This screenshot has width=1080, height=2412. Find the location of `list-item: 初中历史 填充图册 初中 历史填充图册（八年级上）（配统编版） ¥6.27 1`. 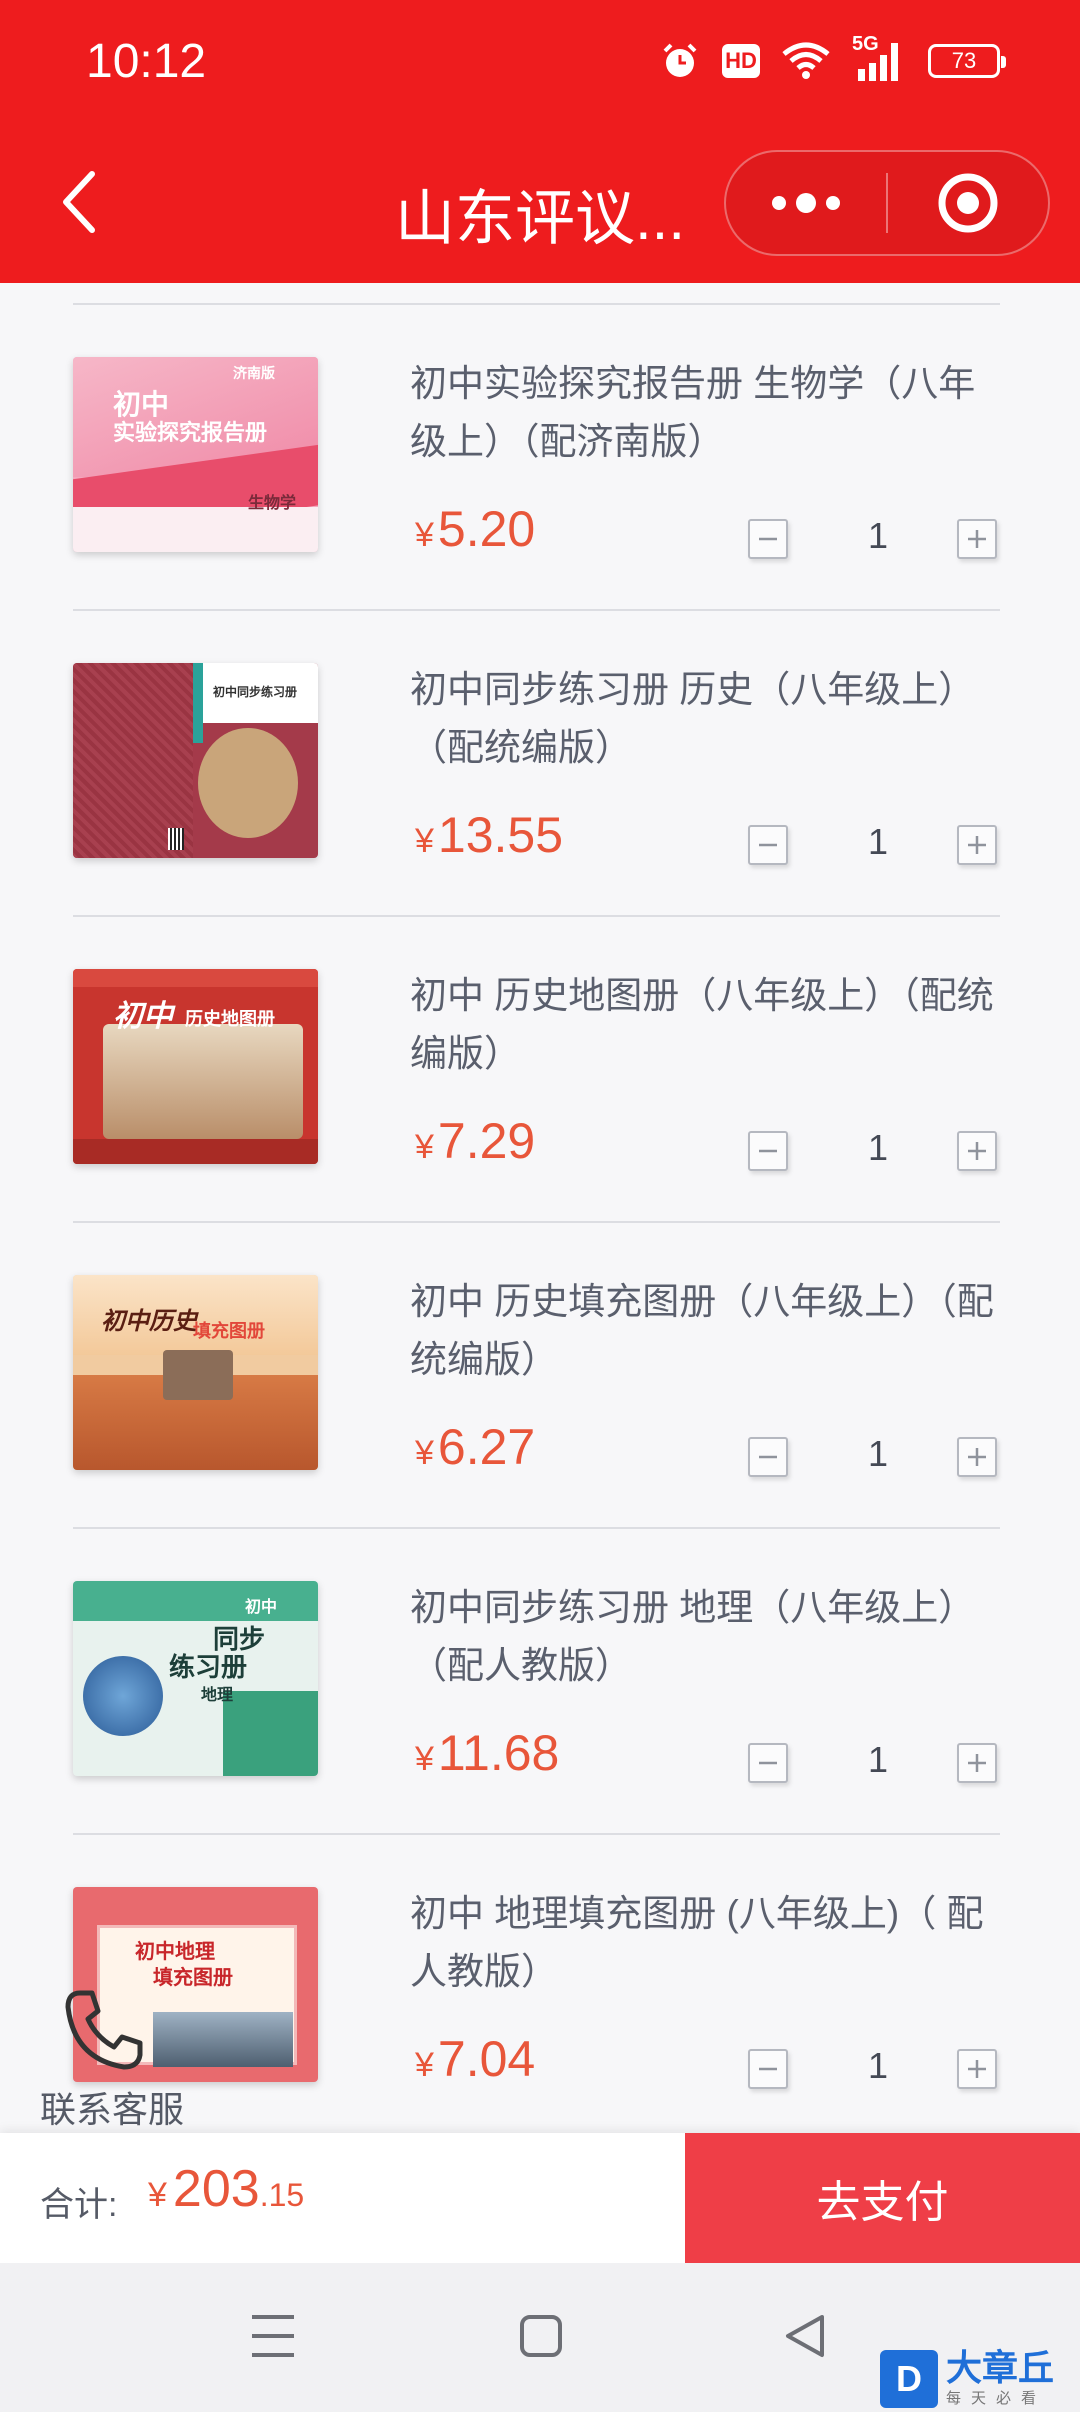

list-item: 初中历史 填充图册 初中 历史填充图册（八年级上）（配统编版） ¥6.27 1 is located at coordinates (536, 1376).